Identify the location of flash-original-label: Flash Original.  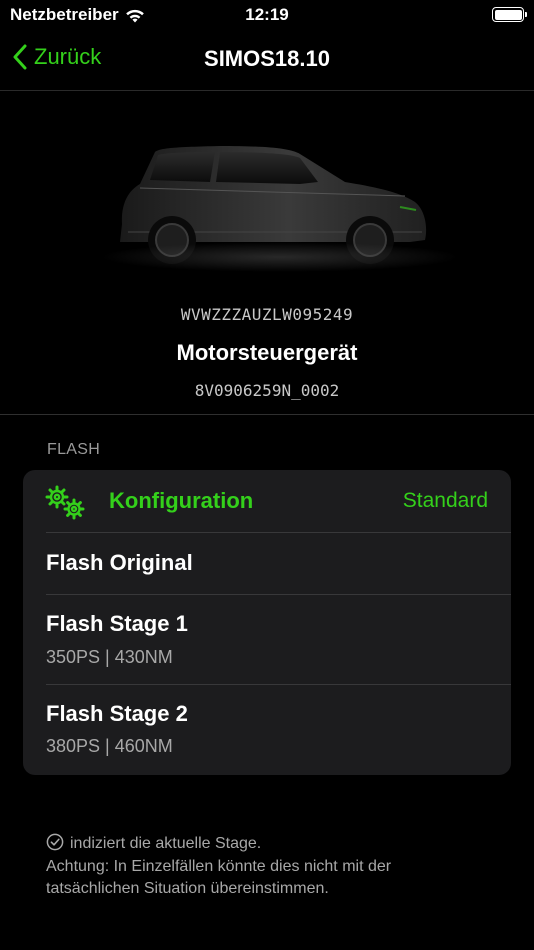
(119, 562).